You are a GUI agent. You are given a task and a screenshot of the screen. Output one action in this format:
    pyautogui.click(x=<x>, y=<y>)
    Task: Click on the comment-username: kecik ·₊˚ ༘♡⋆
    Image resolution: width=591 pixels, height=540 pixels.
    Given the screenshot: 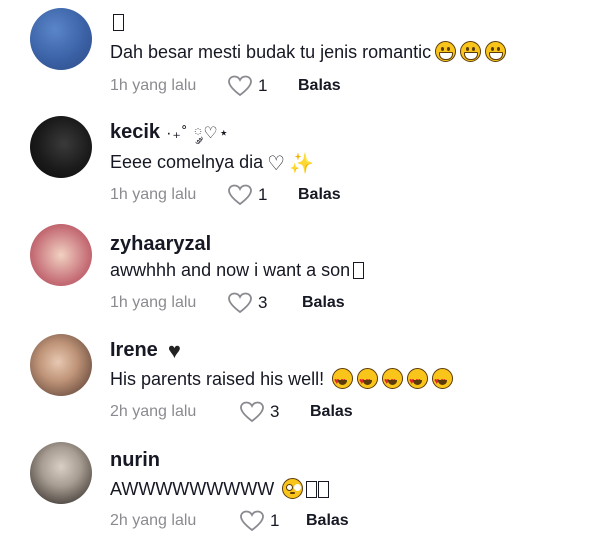 What is the action you would take?
    pyautogui.click(x=170, y=133)
    